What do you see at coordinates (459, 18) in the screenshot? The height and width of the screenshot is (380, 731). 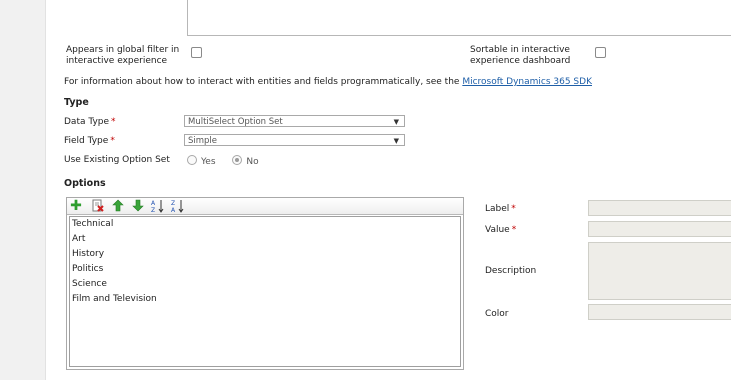 I see `description-textarea` at bounding box center [459, 18].